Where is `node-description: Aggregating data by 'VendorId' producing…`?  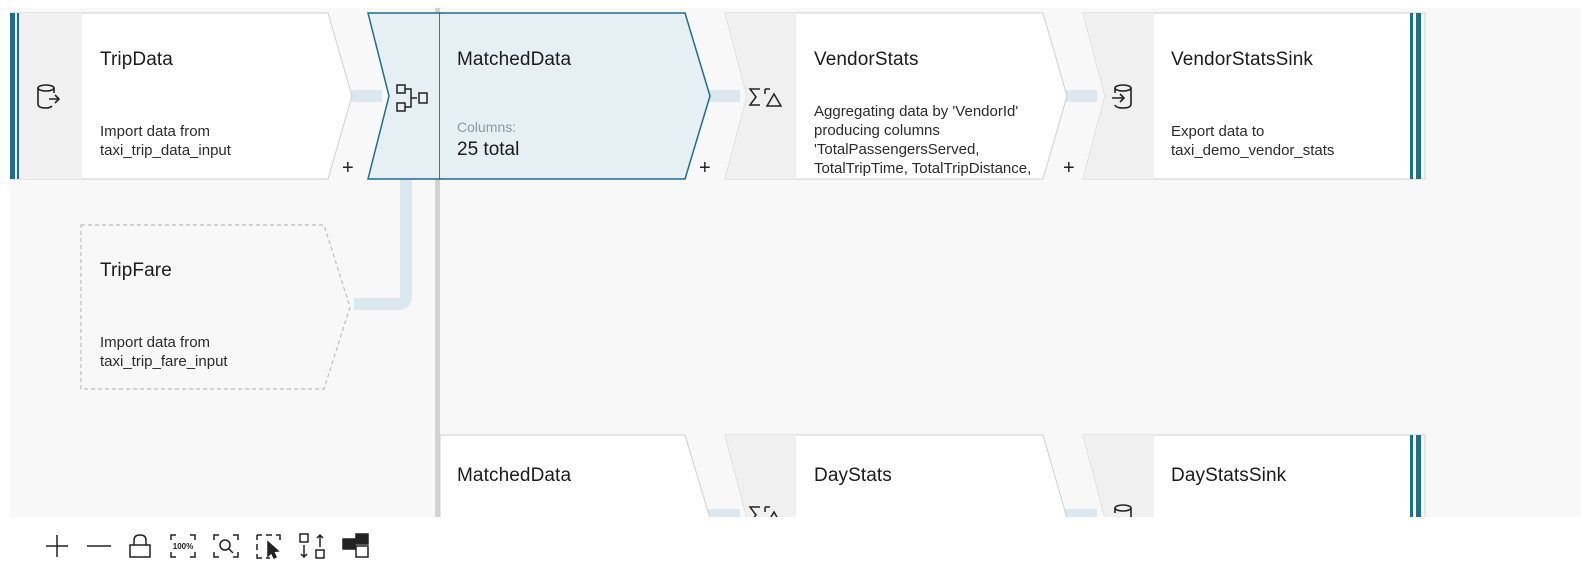
node-description: Aggregating data by 'VendorId' producing… is located at coordinates (923, 140).